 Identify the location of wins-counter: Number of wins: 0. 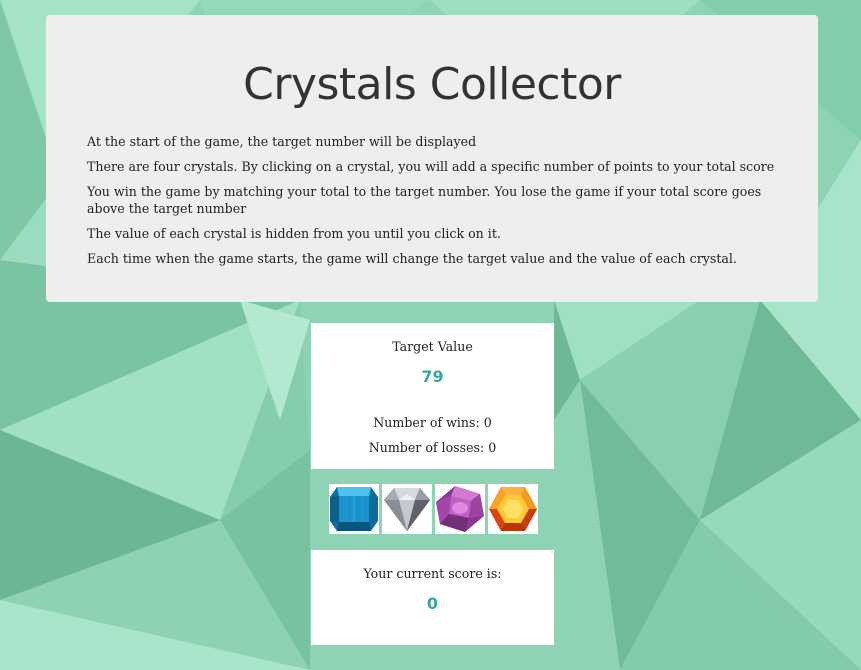
(432, 422).